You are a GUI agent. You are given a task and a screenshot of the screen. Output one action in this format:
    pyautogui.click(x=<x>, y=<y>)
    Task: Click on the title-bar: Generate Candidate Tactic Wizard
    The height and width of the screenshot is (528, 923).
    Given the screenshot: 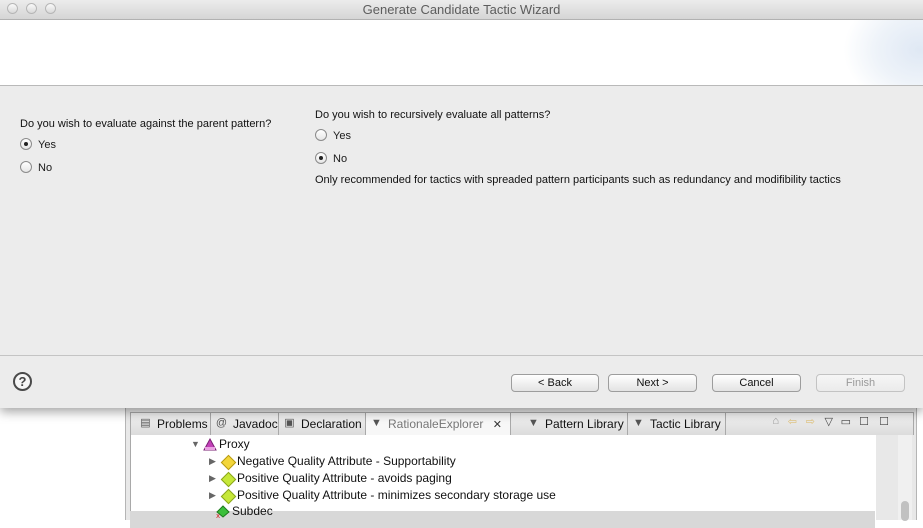 What is the action you would take?
    pyautogui.click(x=461, y=10)
    